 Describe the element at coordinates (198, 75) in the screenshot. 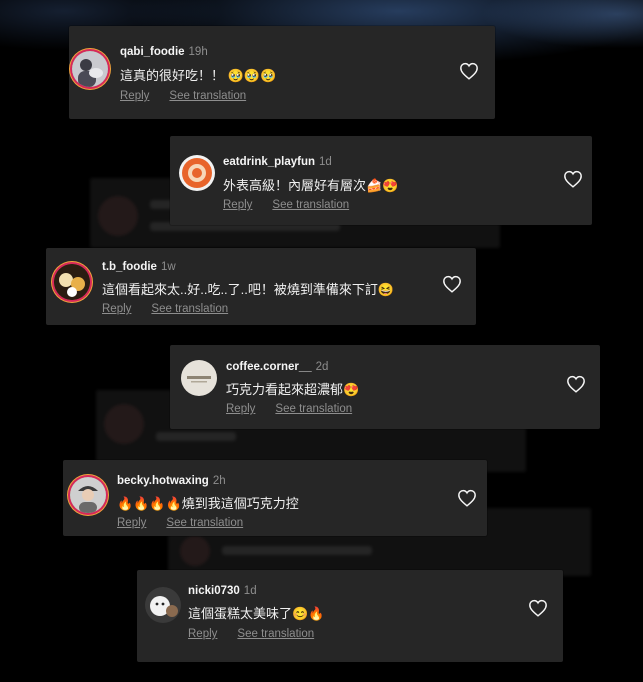

I see `comment-text: 這真的很好吃！！ 🥹🥹🥹` at that location.